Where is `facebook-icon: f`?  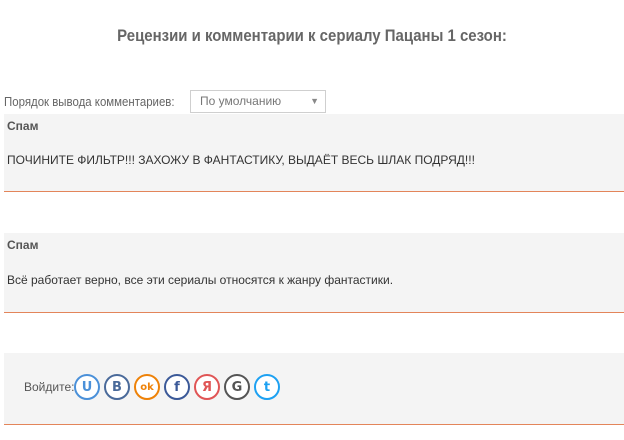 facebook-icon: f is located at coordinates (177, 387).